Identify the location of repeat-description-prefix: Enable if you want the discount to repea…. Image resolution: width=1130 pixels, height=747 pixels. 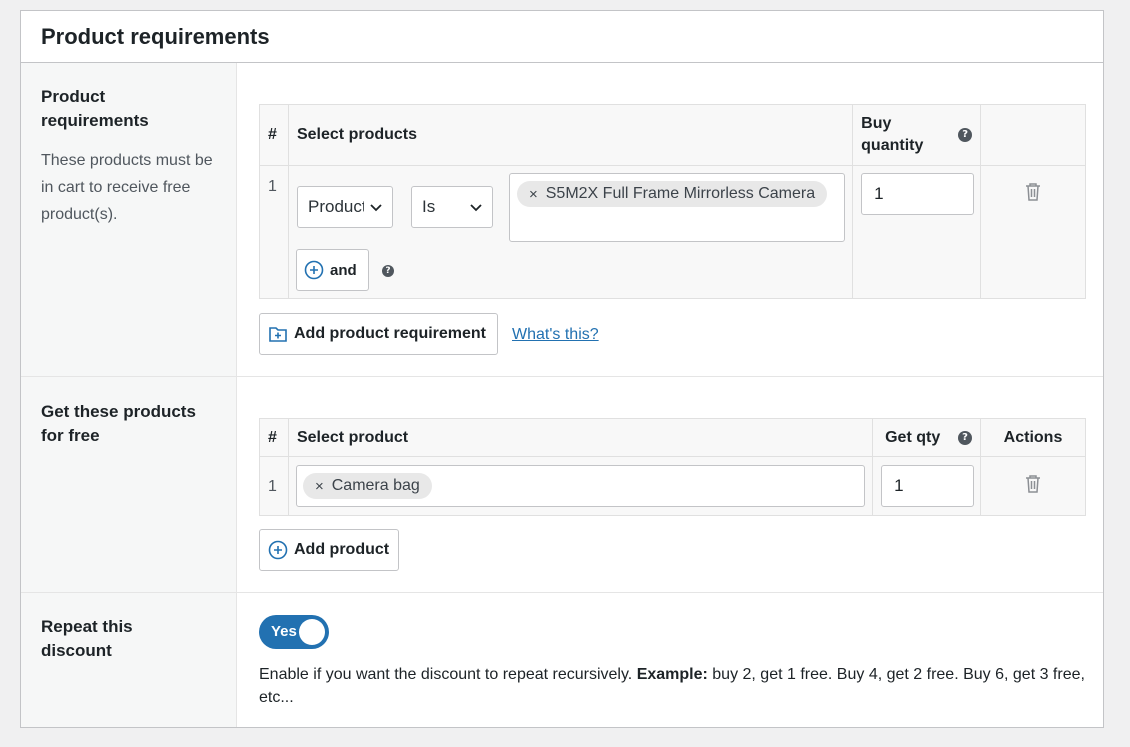
(448, 674).